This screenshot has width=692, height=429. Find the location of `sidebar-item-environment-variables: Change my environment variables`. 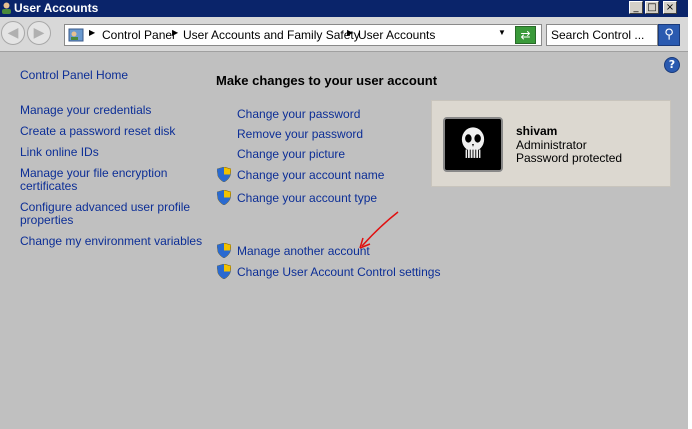

sidebar-item-environment-variables: Change my environment variables is located at coordinates (111, 241).